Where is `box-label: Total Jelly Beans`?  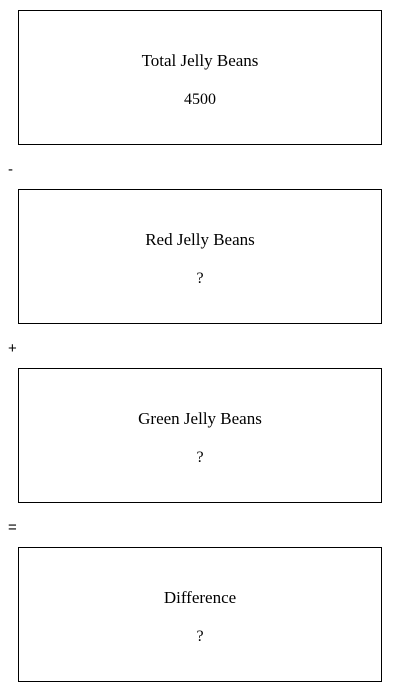
box-label: Total Jelly Beans is located at coordinates (200, 60).